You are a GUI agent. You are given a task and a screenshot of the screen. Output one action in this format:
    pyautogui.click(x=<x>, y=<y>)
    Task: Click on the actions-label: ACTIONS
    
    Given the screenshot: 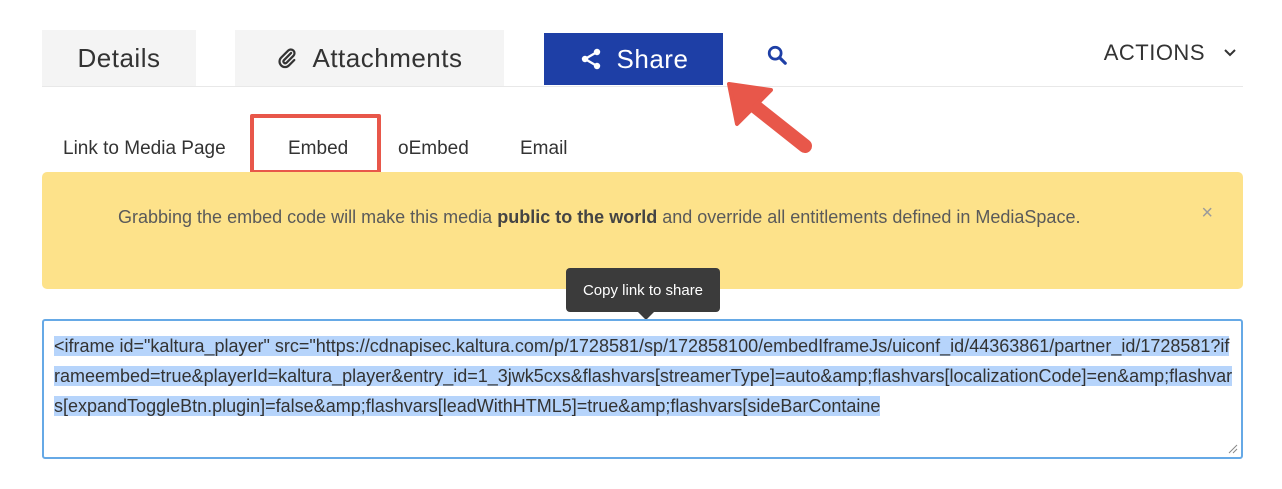 What is the action you would take?
    pyautogui.click(x=1154, y=52)
    